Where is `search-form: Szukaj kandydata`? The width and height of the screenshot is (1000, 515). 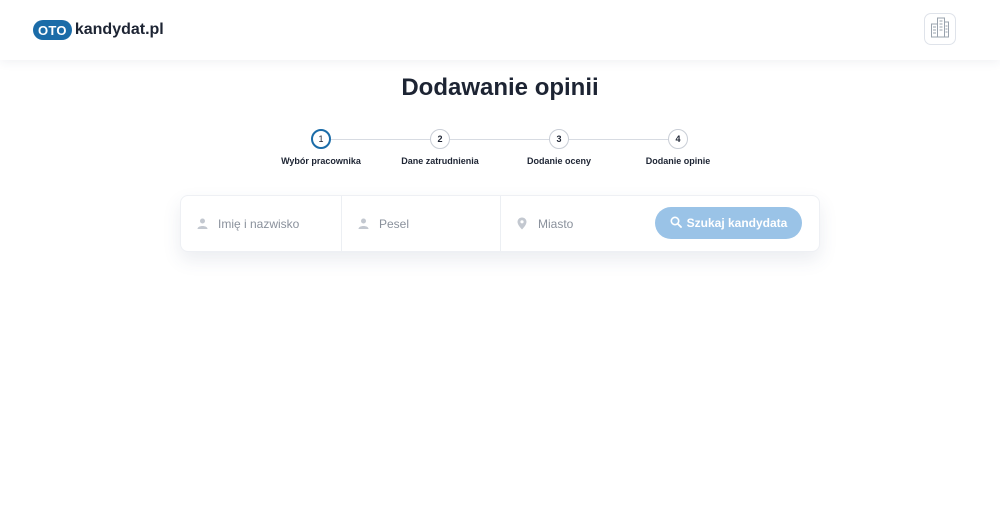 search-form: Szukaj kandydata is located at coordinates (500, 223).